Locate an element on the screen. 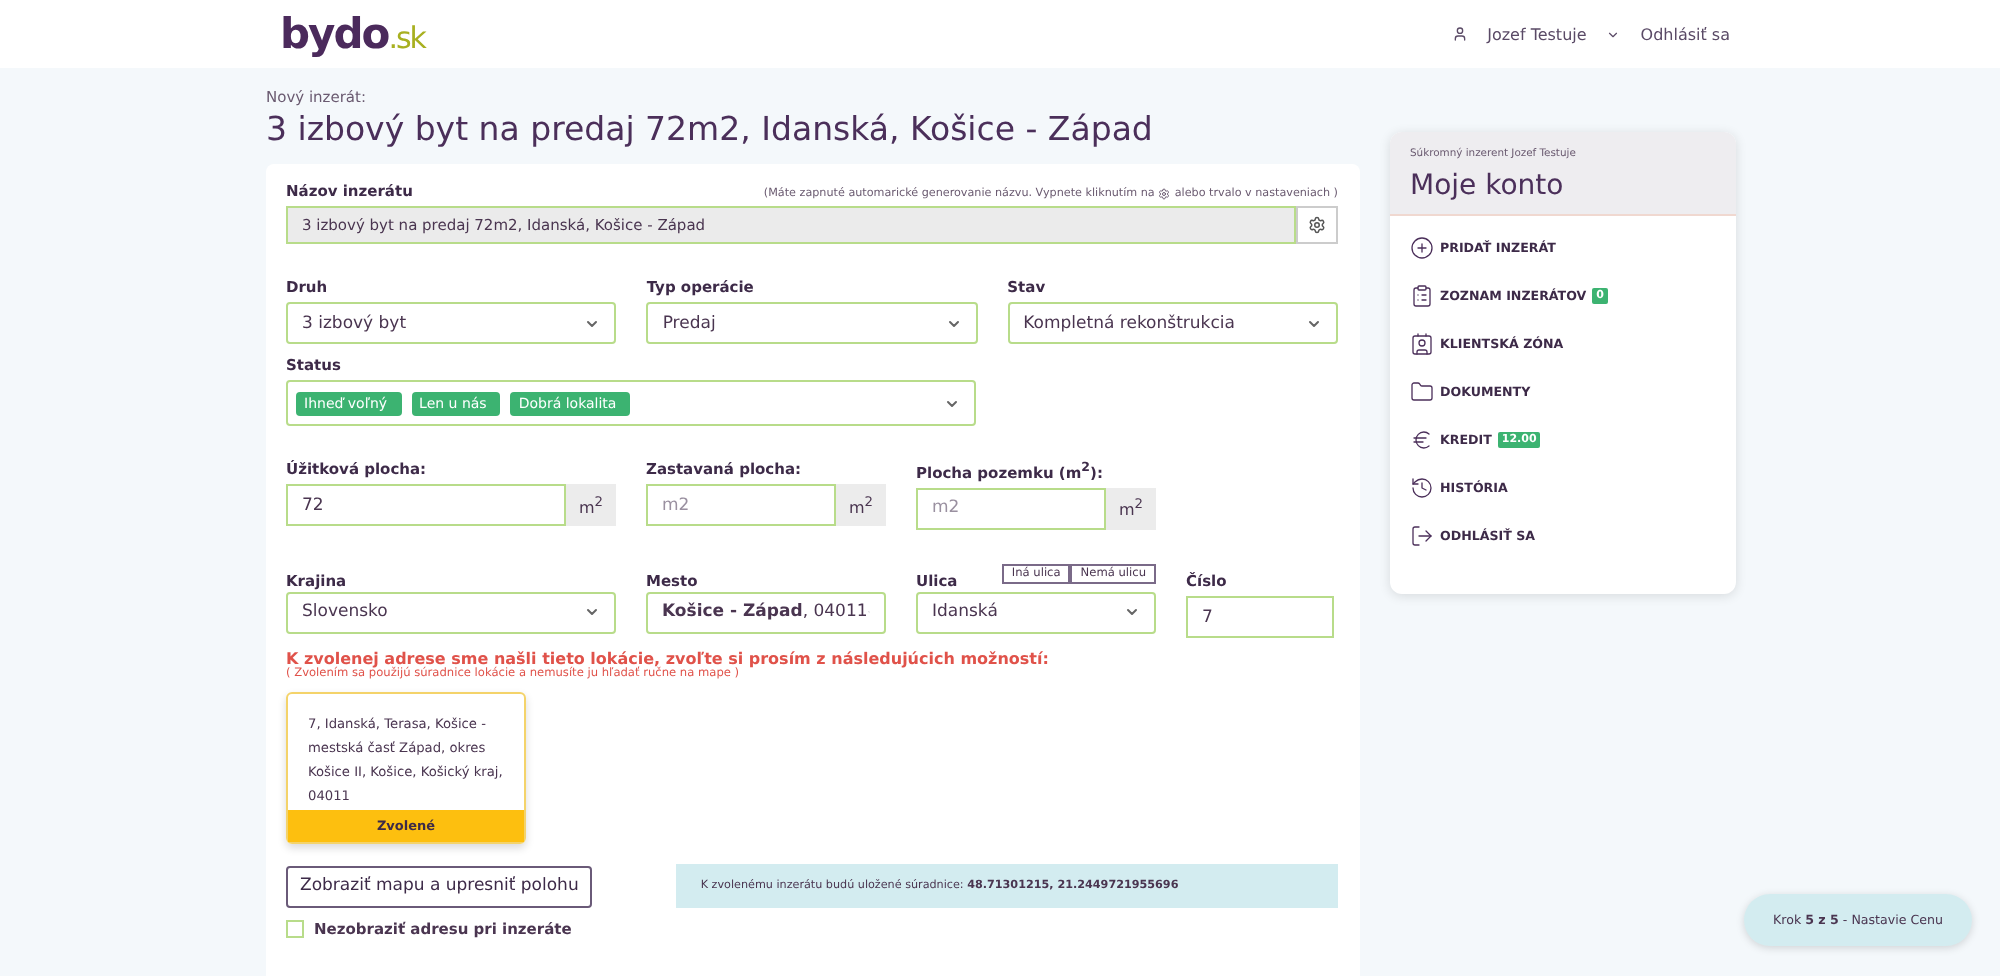 This screenshot has height=976, width=2000. user-icon is located at coordinates (1459, 34).